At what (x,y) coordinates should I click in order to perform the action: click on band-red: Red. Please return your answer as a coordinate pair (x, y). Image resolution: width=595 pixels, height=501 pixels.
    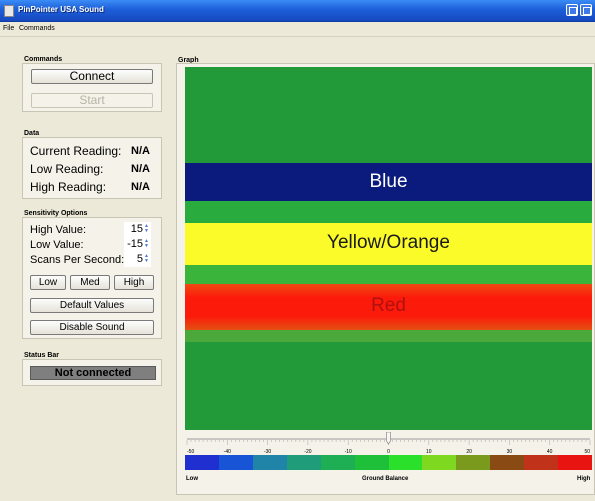
    Looking at the image, I should click on (388, 307).